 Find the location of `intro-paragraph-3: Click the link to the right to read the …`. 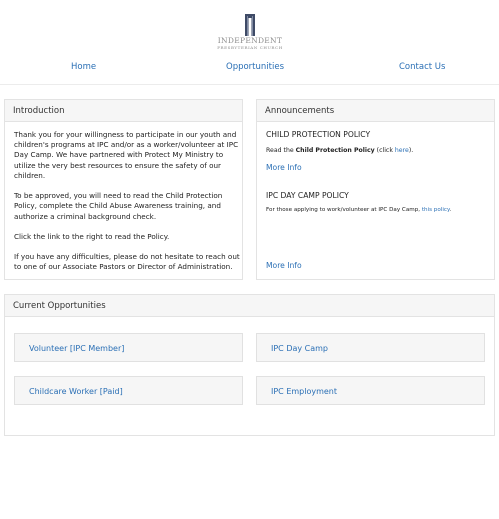

intro-paragraph-3: Click the link to the right to read the … is located at coordinates (92, 236).